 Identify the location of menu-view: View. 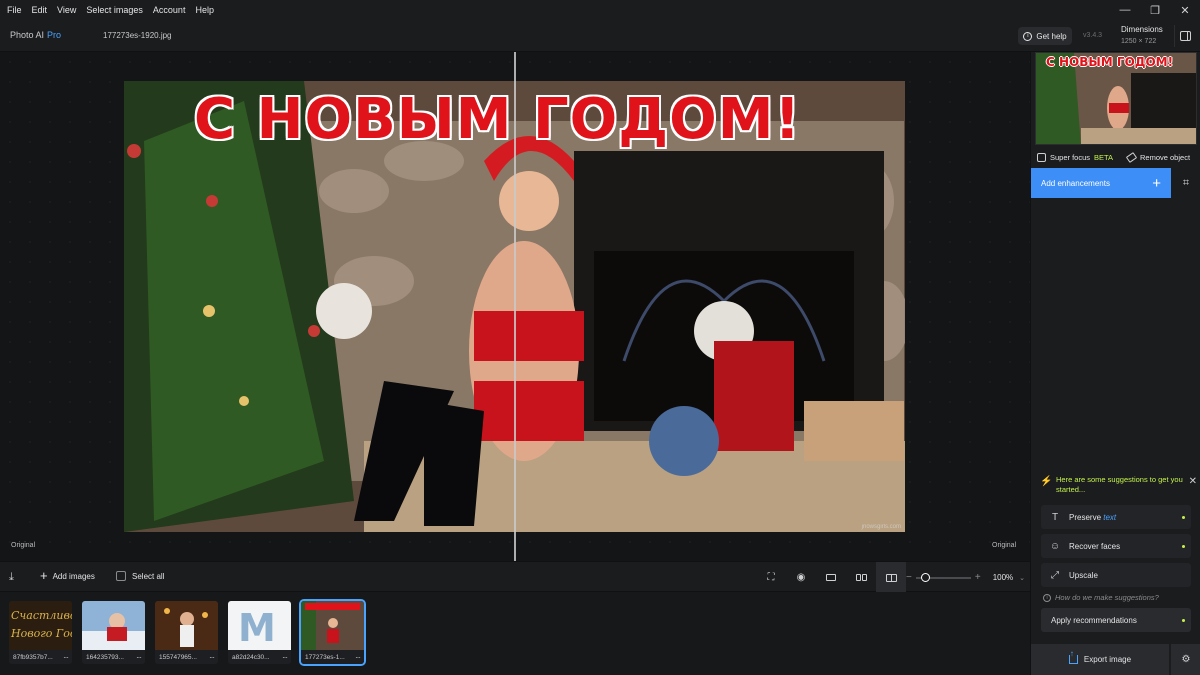
(66, 10).